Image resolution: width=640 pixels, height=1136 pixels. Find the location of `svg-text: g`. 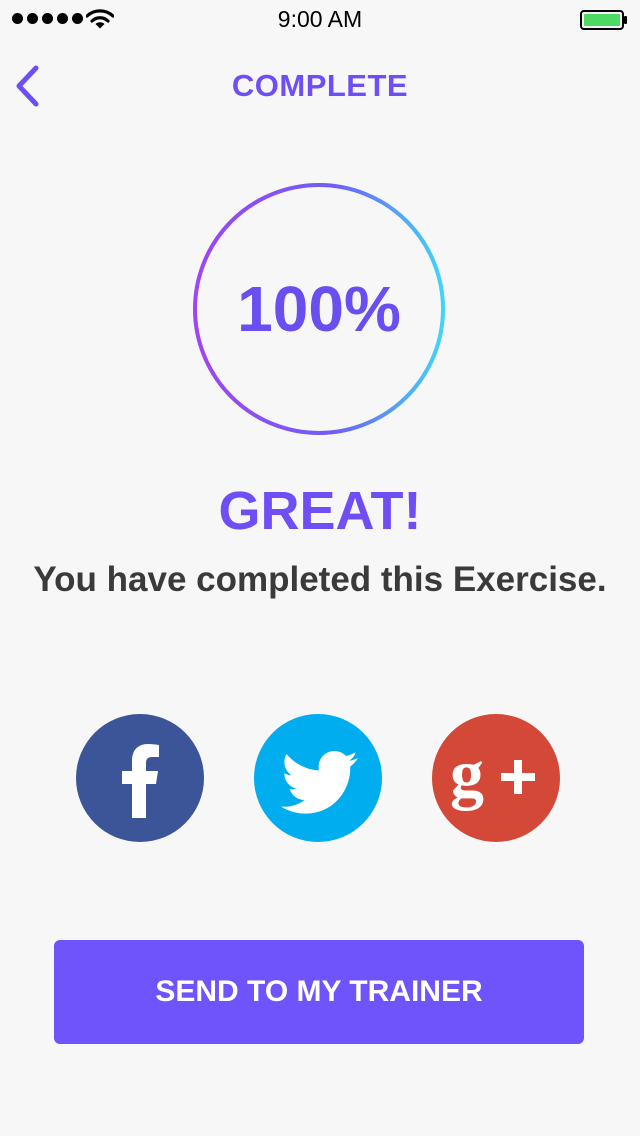

svg-text: g is located at coordinates (467, 773).